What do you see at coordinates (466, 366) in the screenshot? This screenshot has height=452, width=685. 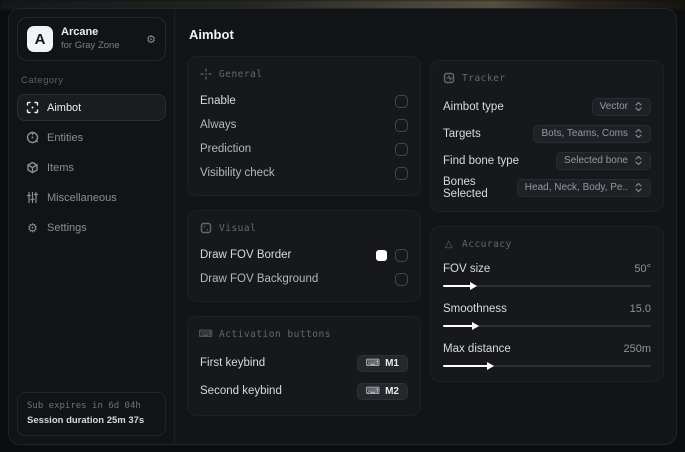 I see `slider-fill` at bounding box center [466, 366].